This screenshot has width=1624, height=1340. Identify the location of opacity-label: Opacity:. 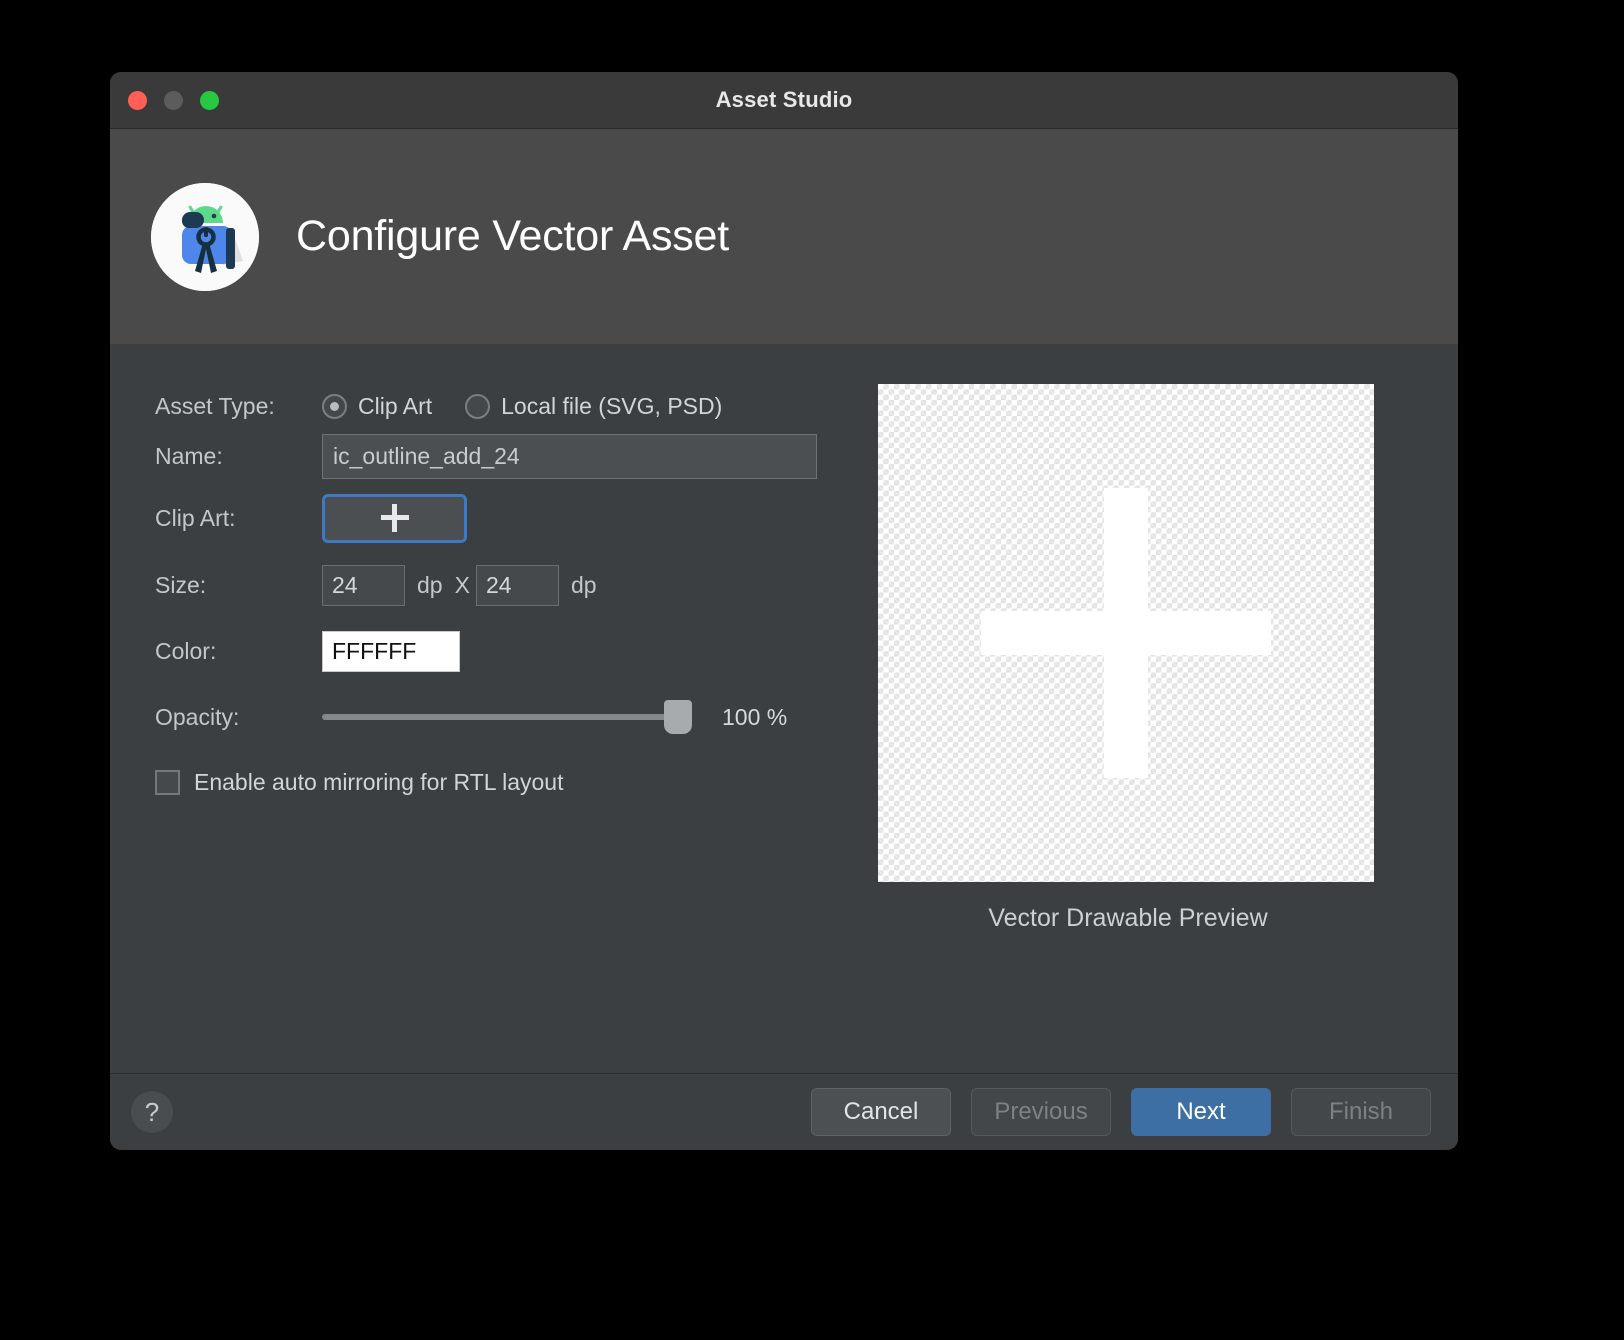
(197, 716).